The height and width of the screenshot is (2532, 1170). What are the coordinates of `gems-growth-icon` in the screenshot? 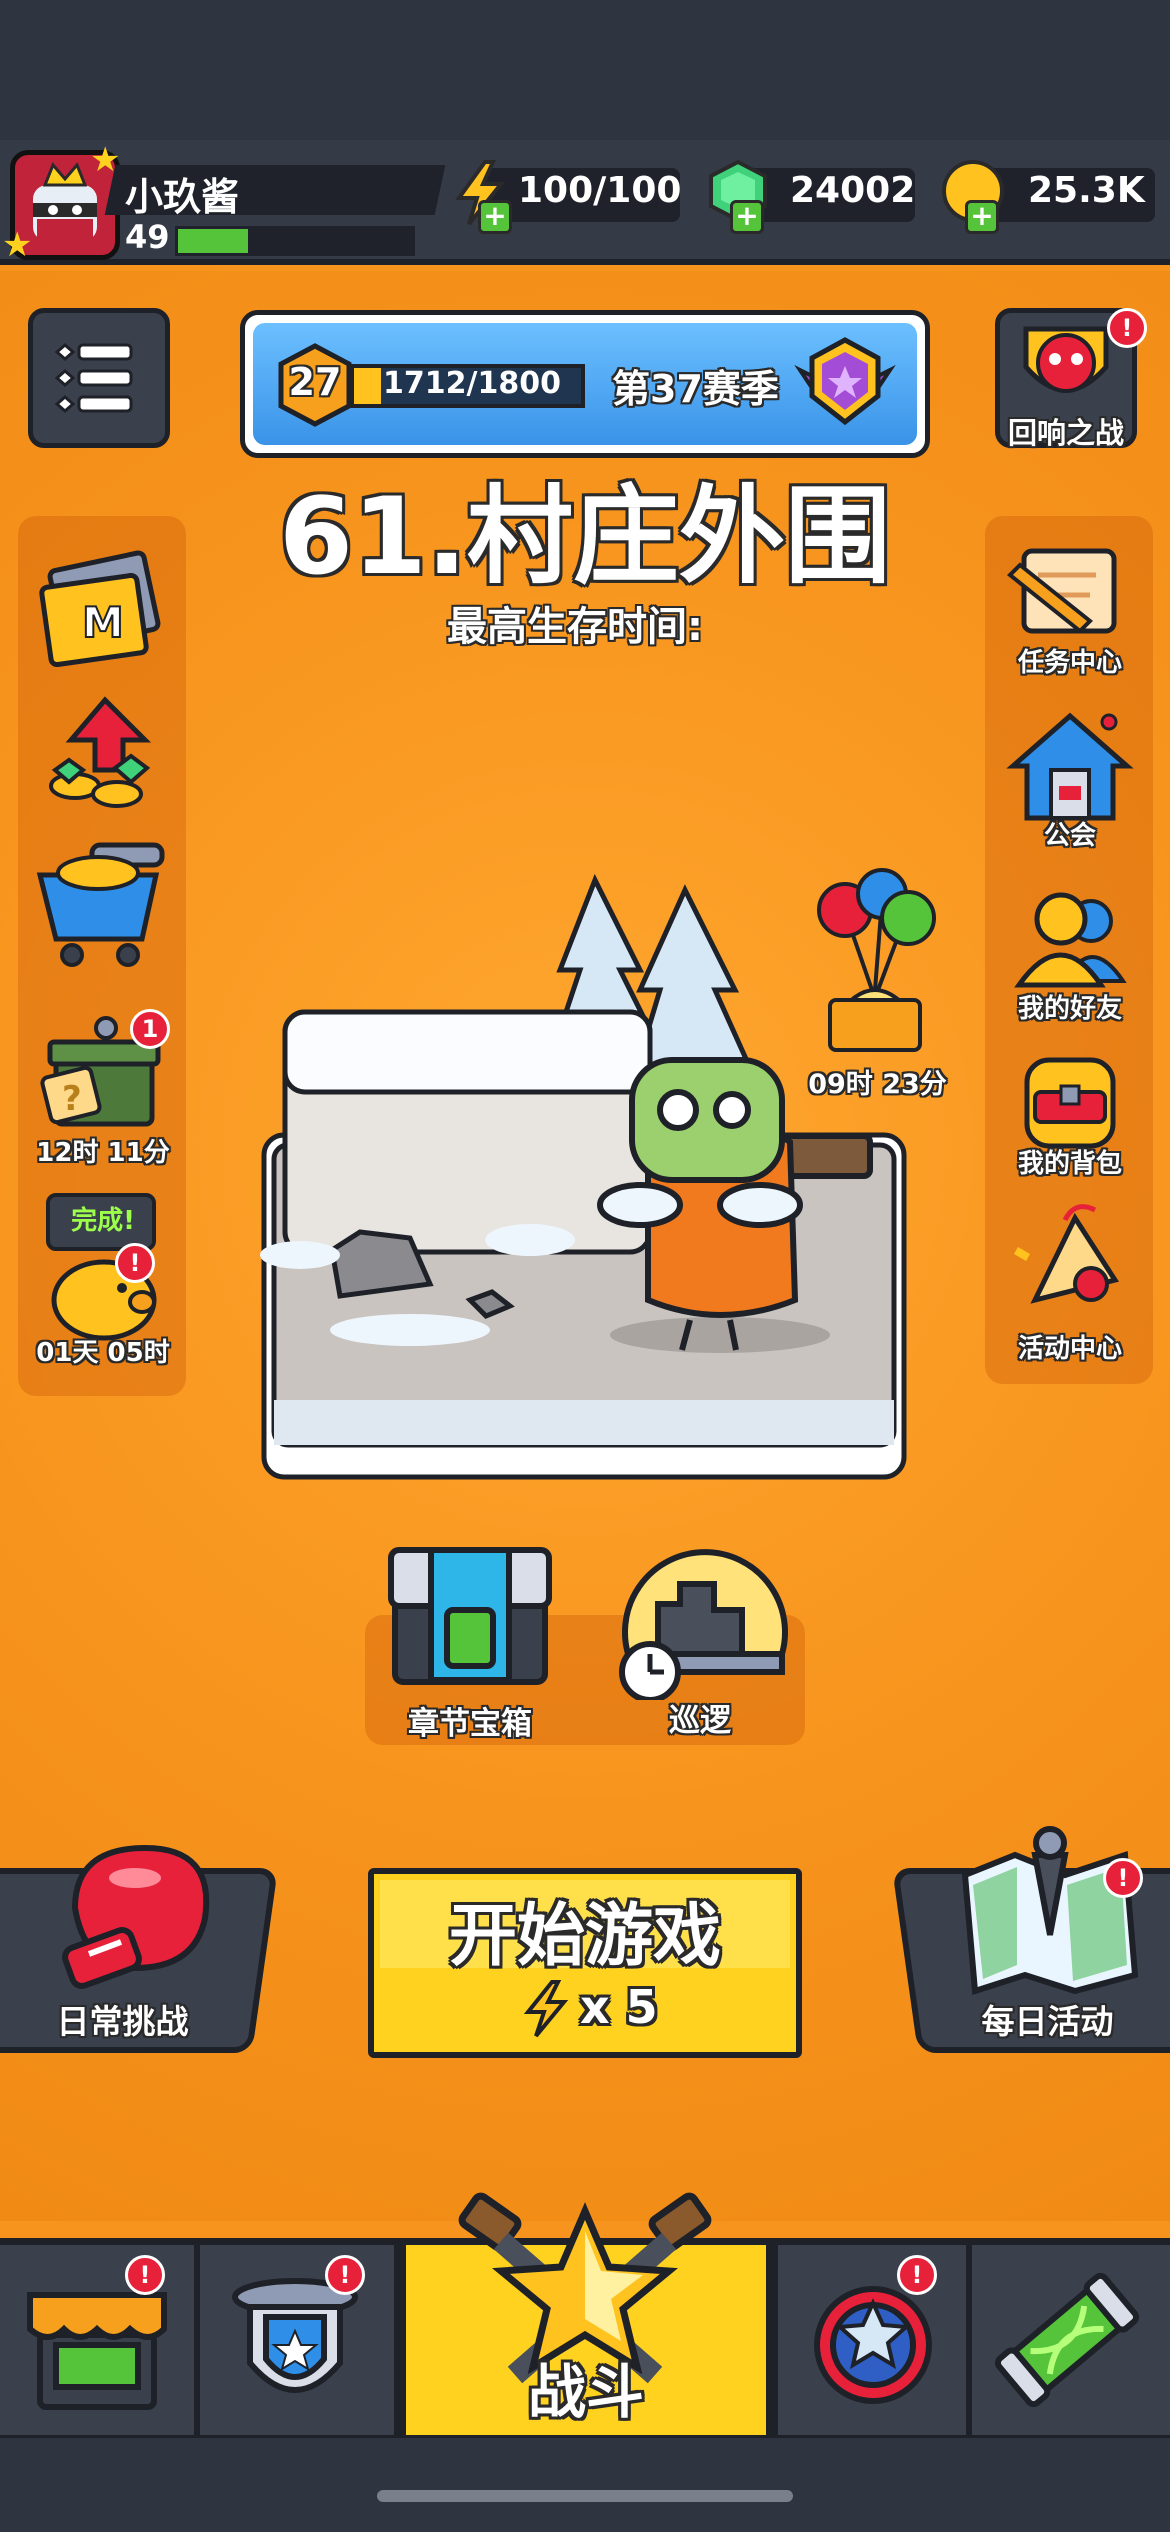 It's located at (100, 752).